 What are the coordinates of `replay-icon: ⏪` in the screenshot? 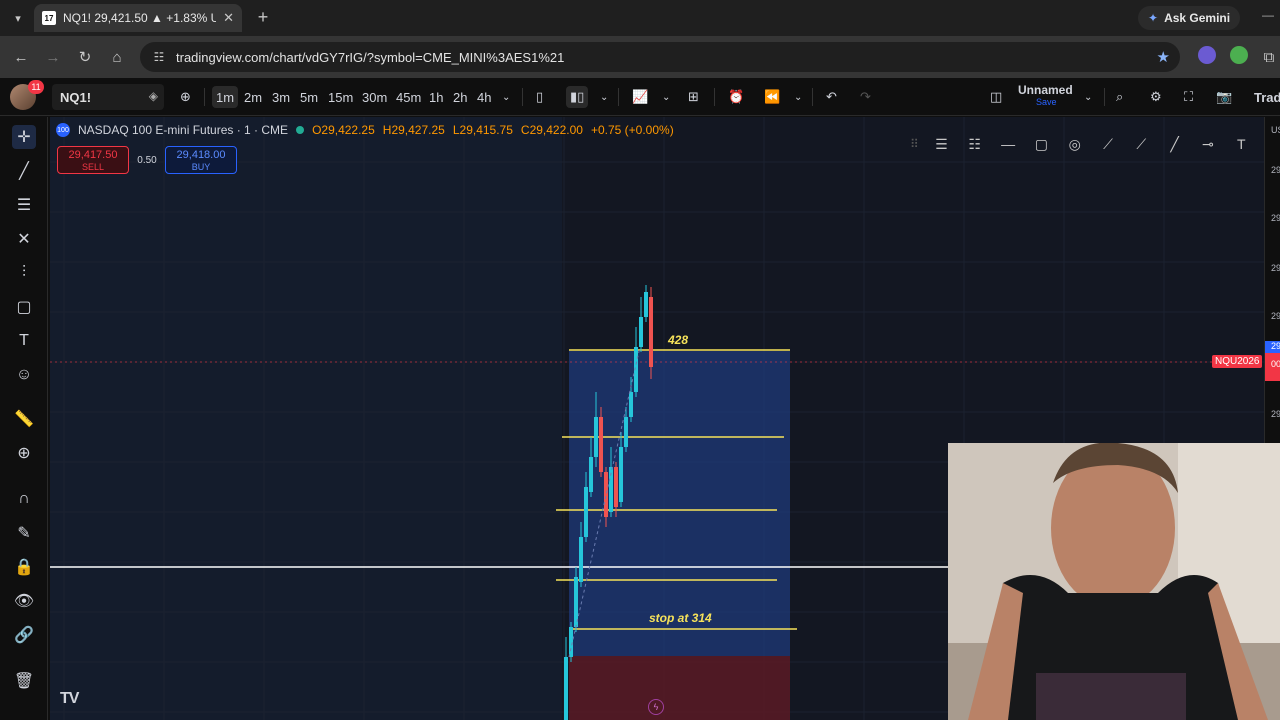 It's located at (772, 97).